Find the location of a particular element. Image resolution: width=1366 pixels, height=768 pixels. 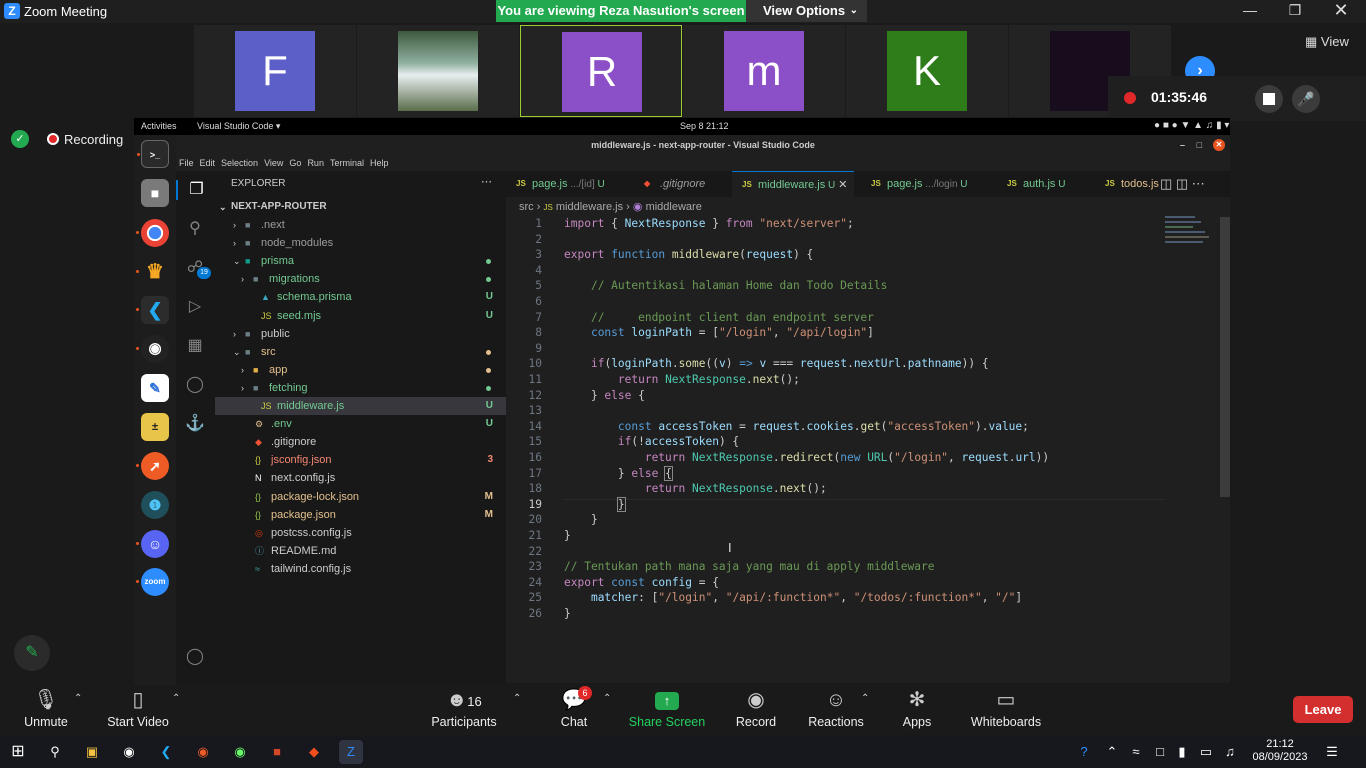

minimize-icon: — is located at coordinates (1250, 10).